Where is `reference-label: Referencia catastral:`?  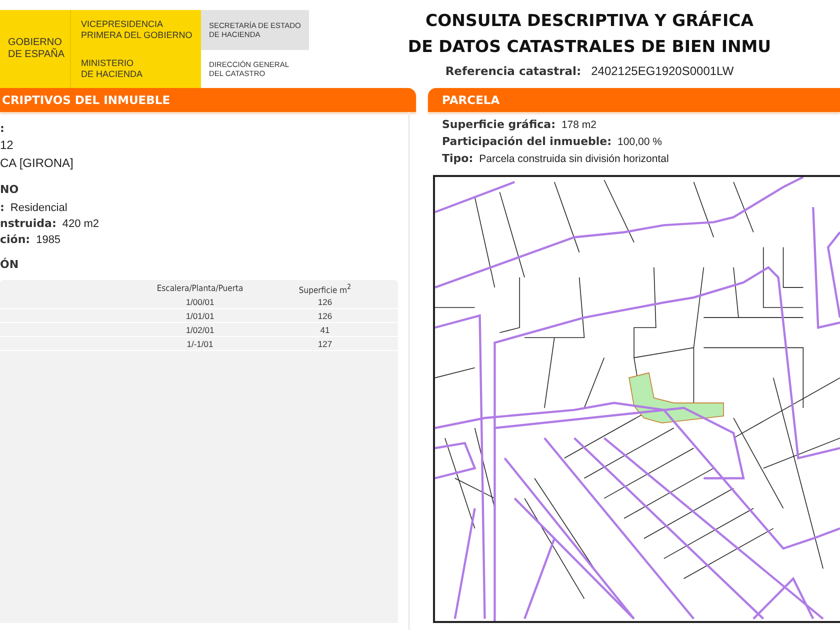
reference-label: Referencia catastral: is located at coordinates (513, 71).